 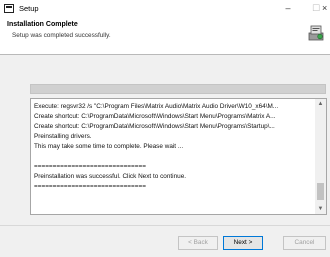 I want to click on scrollbar-thumb, so click(x=320, y=191).